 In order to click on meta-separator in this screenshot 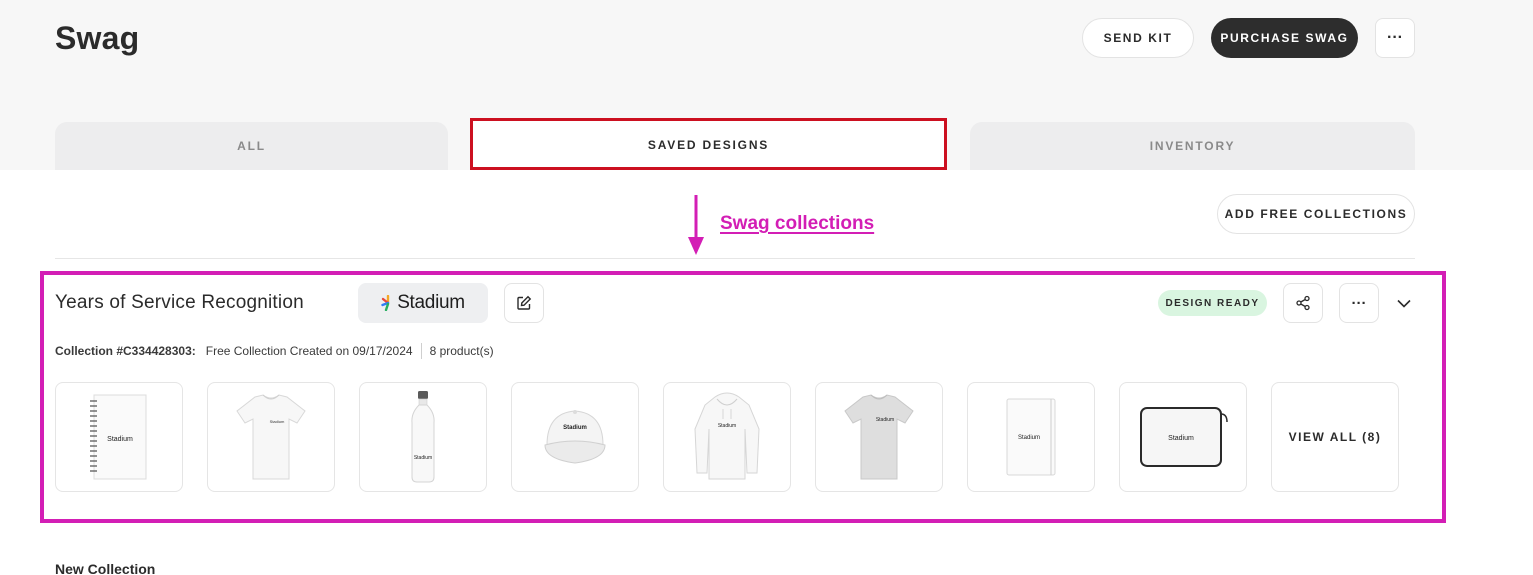, I will do `click(421, 351)`.